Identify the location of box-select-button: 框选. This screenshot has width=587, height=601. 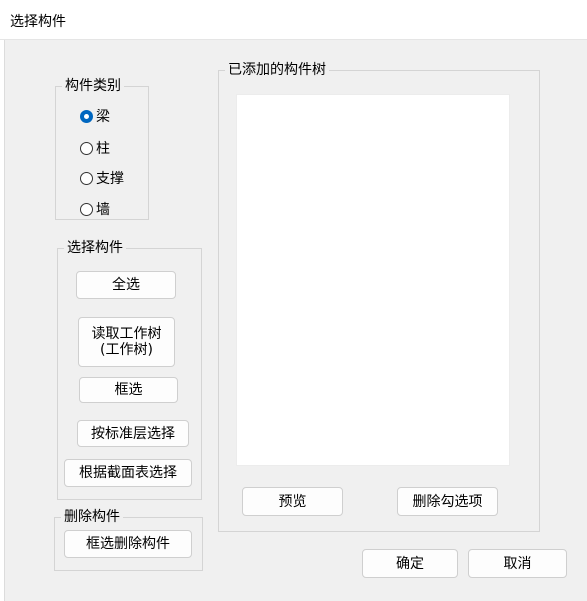
(128, 390).